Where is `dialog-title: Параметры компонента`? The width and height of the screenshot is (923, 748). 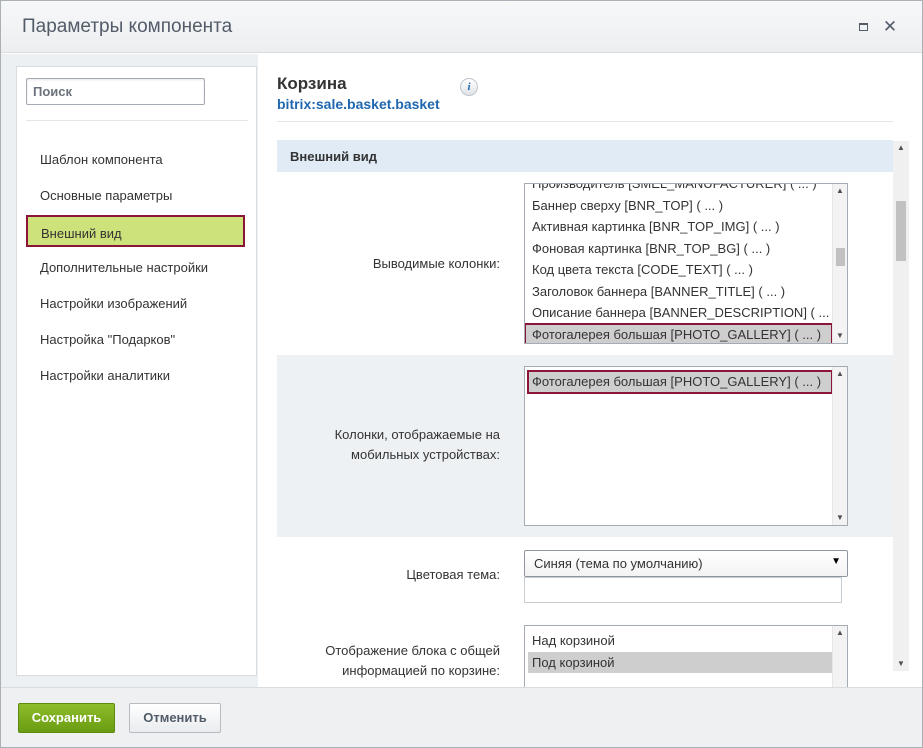
dialog-title: Параметры компонента is located at coordinates (127, 26).